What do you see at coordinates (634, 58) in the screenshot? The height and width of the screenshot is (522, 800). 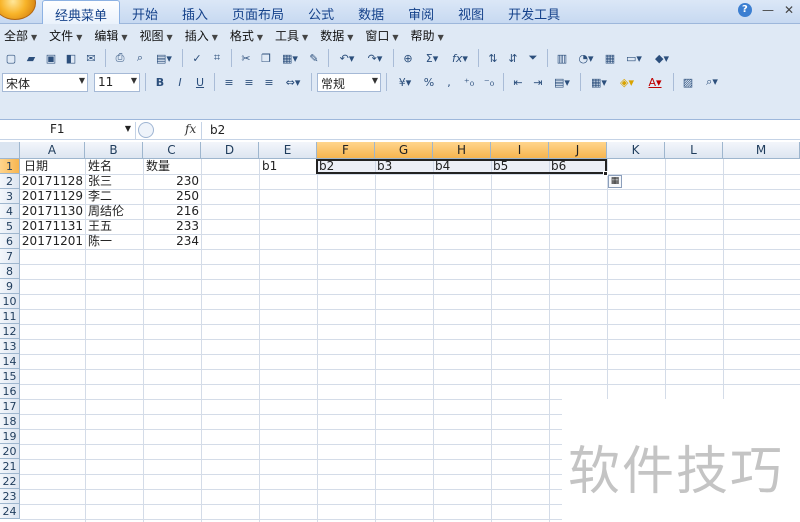 I see `shapes-icon: ▭▾` at bounding box center [634, 58].